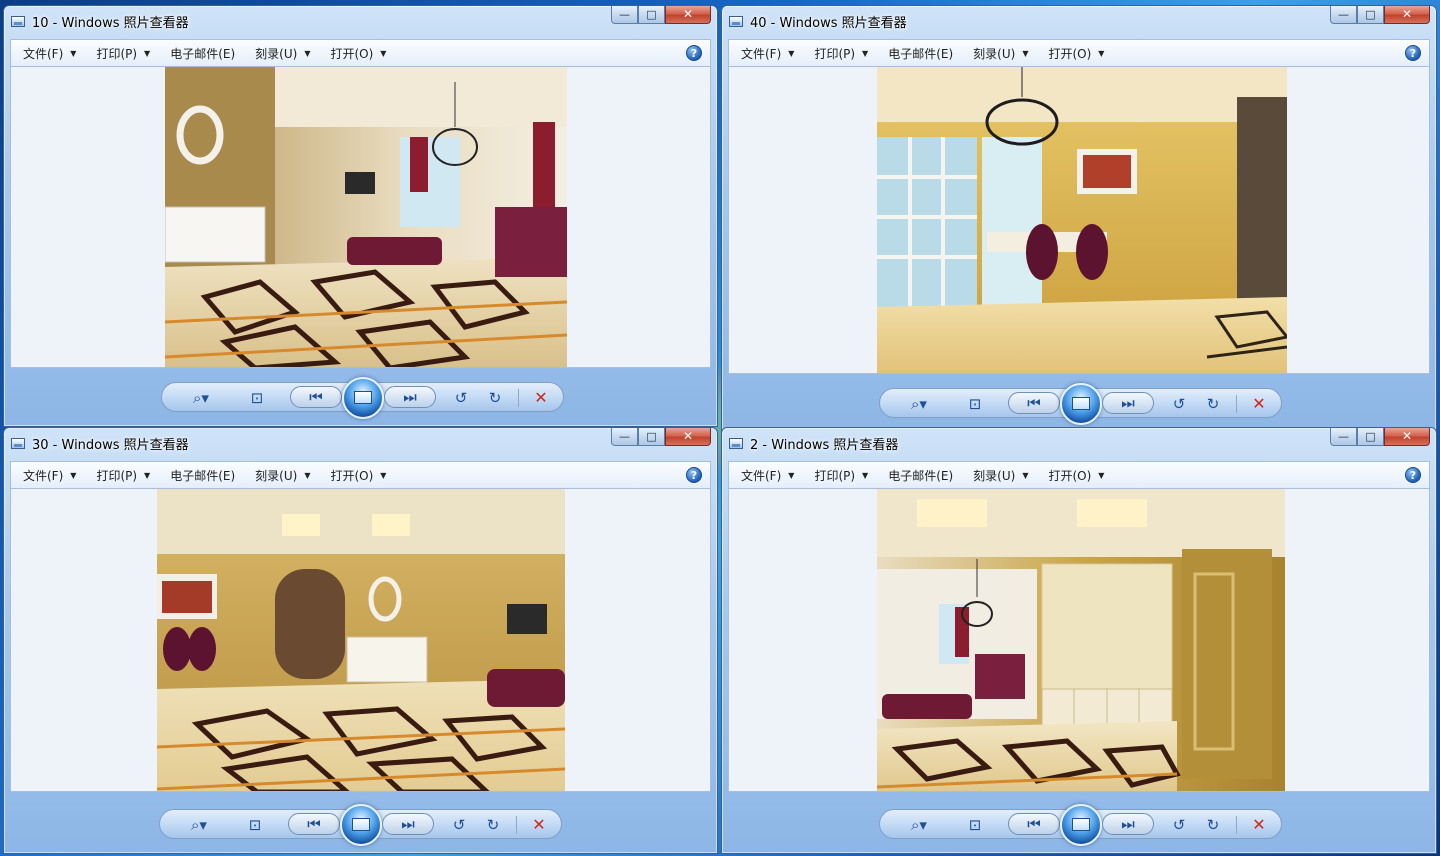 This screenshot has height=856, width=1440. Describe the element at coordinates (1236, 825) in the screenshot. I see `toolbar-divider` at that location.